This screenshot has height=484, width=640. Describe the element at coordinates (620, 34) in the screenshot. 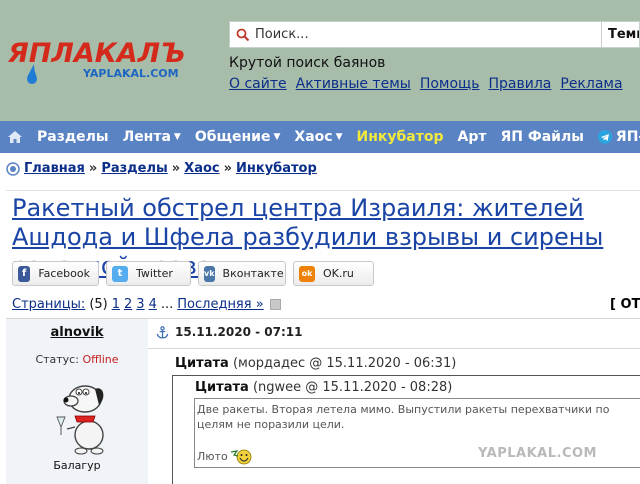

I see `search-scope-select: Темы` at that location.